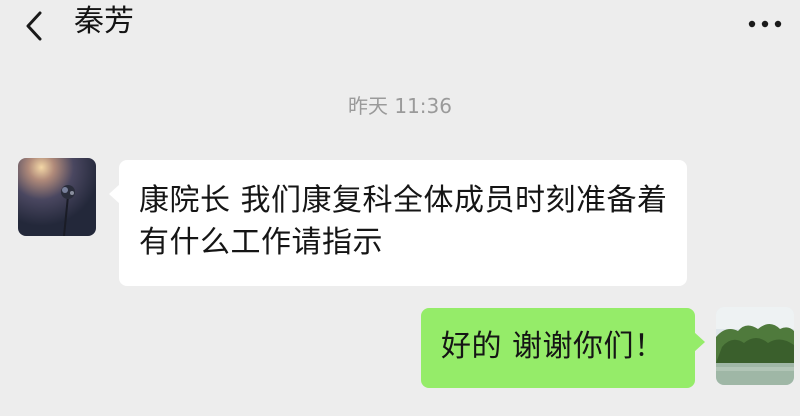  Describe the element at coordinates (563, 348) in the screenshot. I see `sent-message-bubble: 好的 谢谢你们！` at that location.